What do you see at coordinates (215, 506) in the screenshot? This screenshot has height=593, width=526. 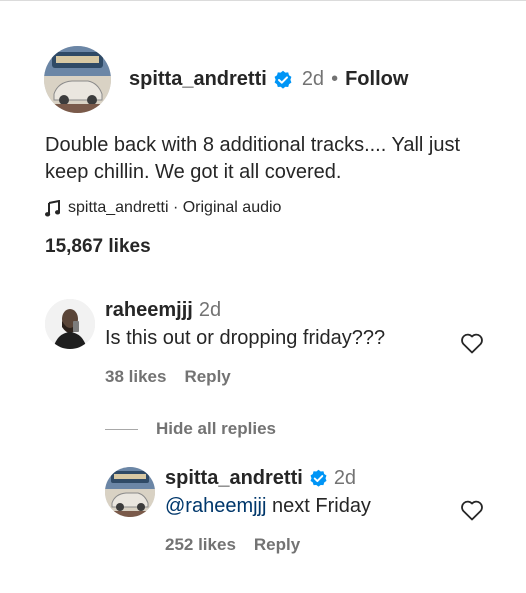 I see `mention-link: @raheemjjj` at bounding box center [215, 506].